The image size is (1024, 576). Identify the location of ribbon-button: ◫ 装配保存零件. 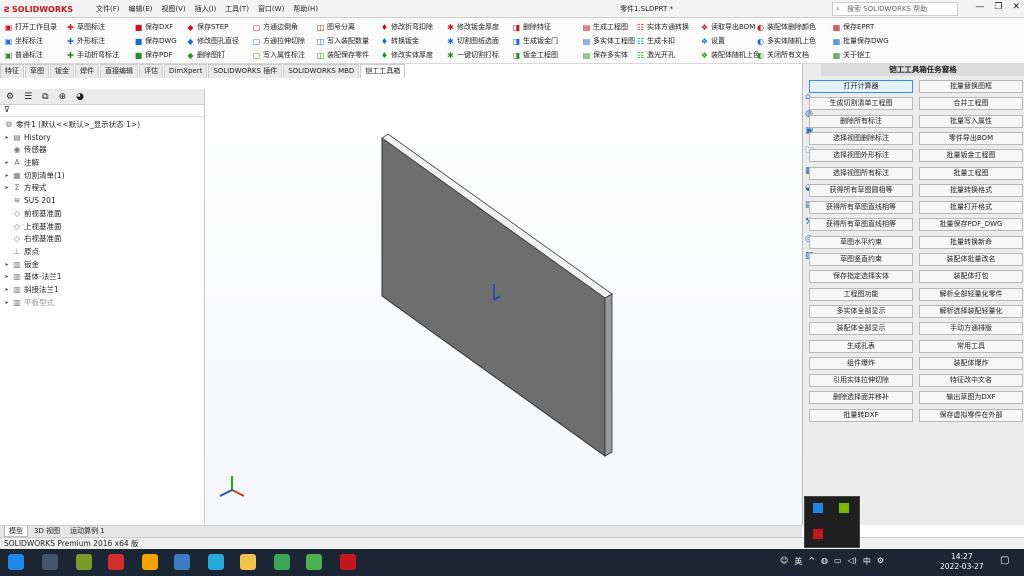
(342, 55).